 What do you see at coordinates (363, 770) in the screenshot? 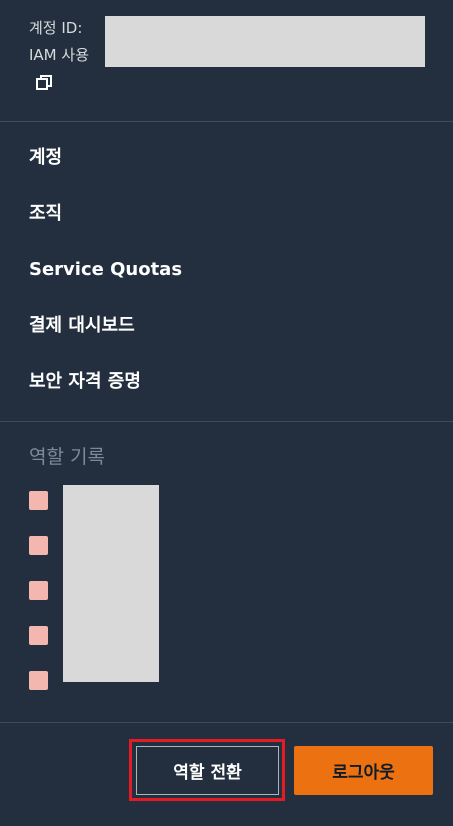
I see `logout-button: 로그아웃` at bounding box center [363, 770].